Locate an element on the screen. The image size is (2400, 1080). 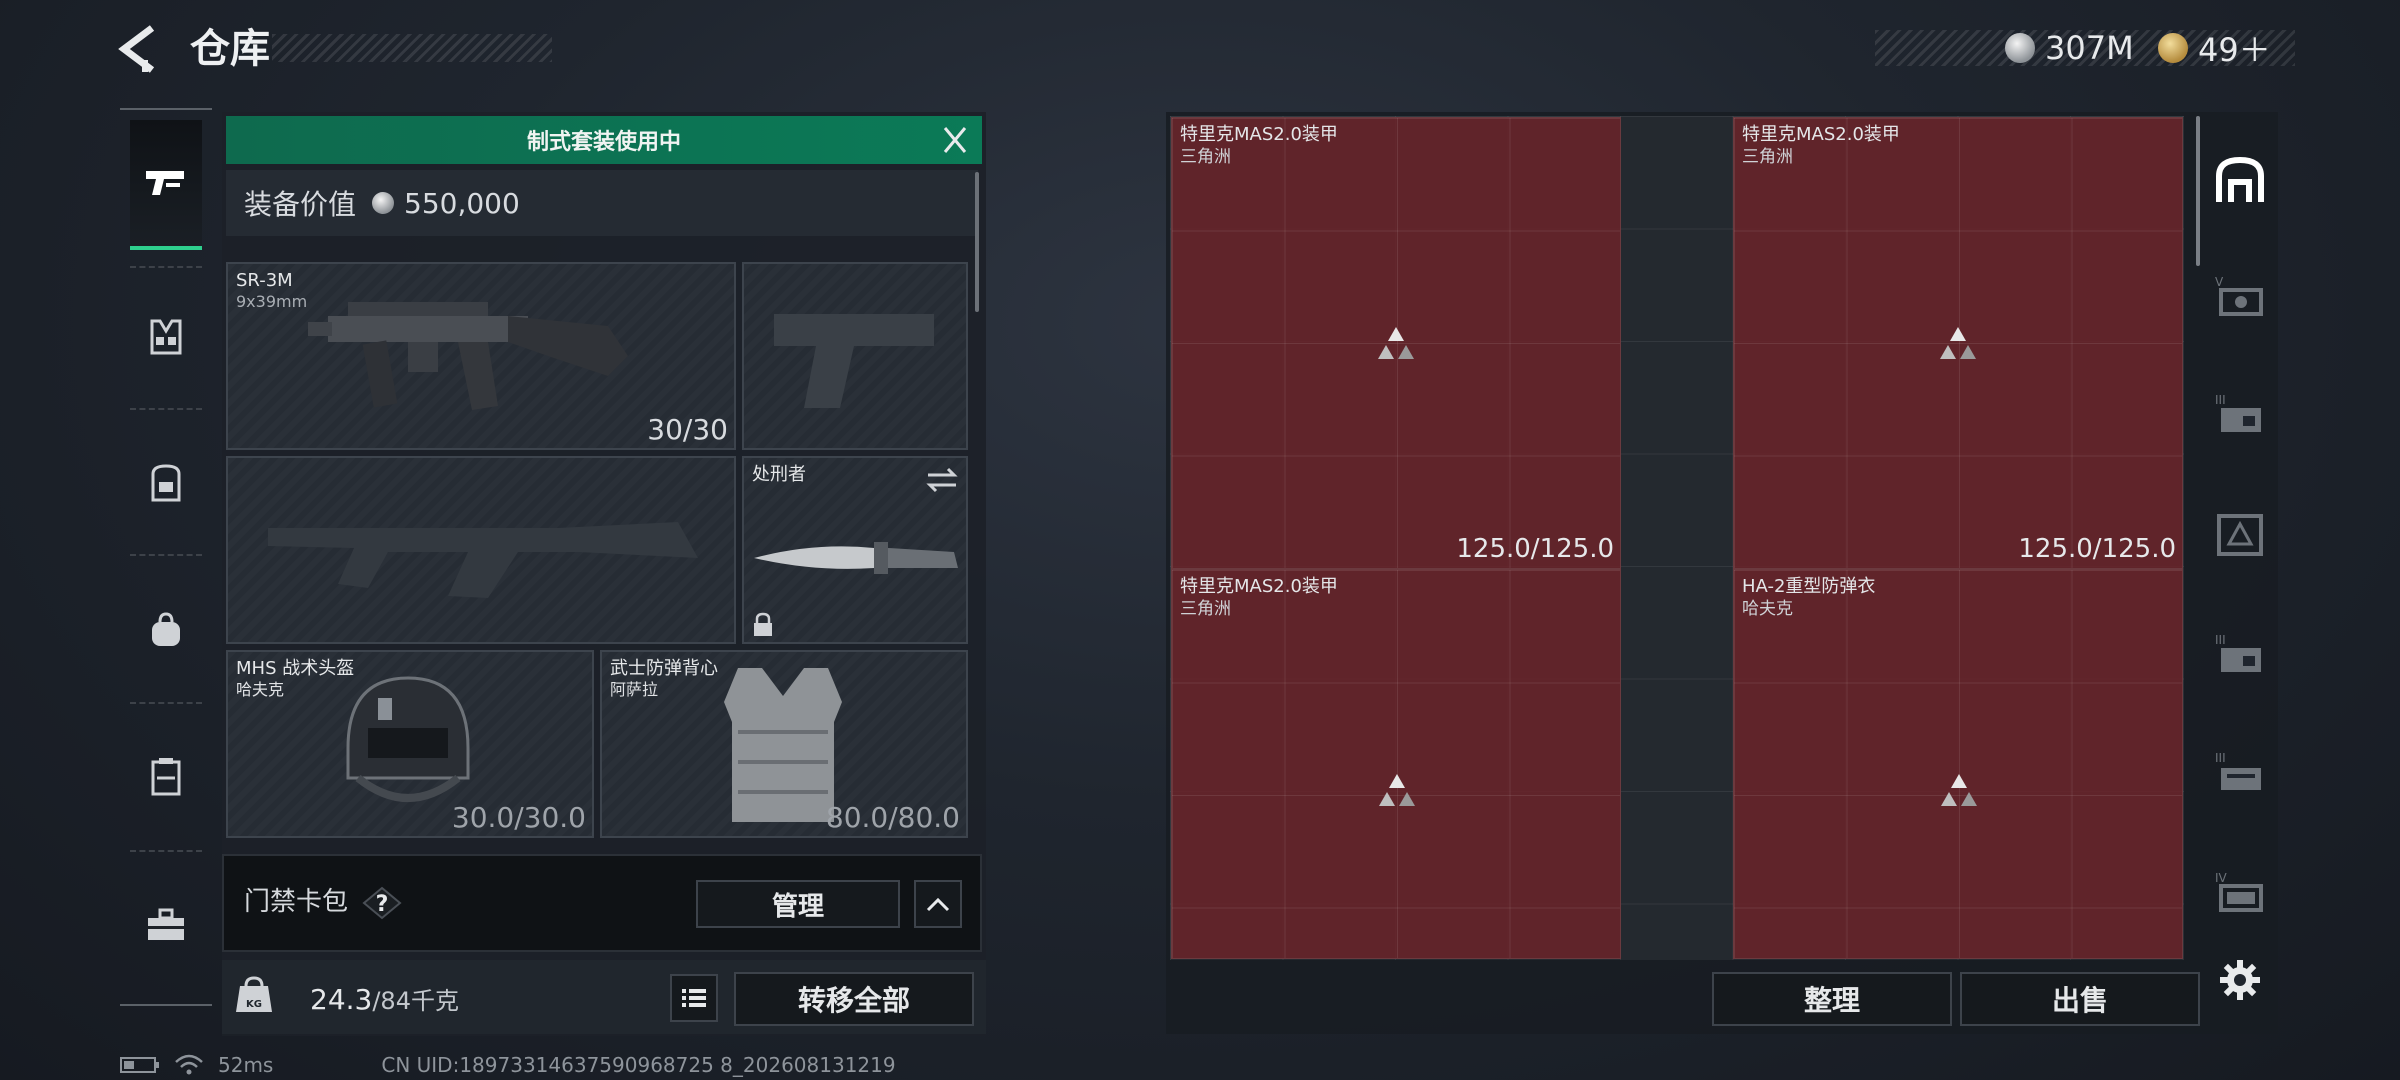
storage-iii-icon: III is located at coordinates (2238, 412).